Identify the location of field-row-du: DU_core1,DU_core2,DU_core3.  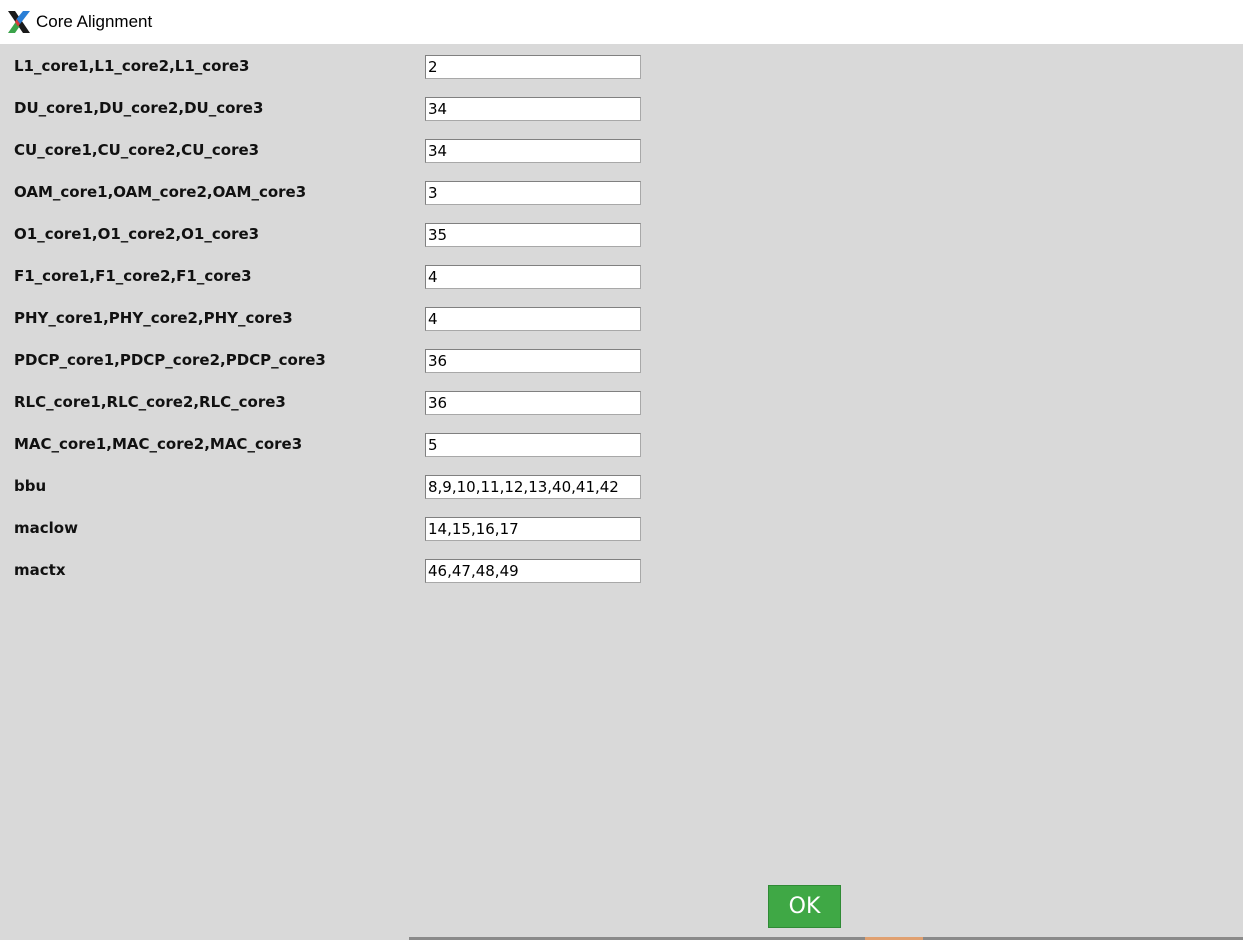
(350, 108).